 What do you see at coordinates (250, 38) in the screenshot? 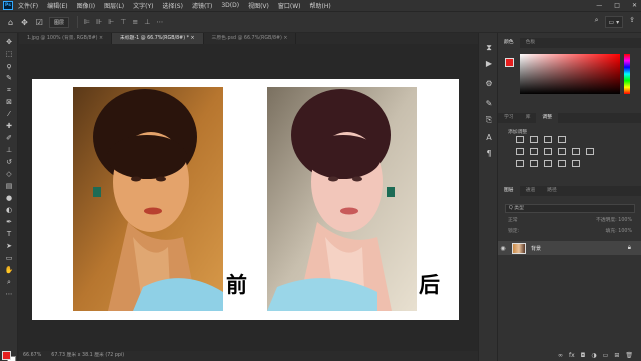
I see `tab-primary-colors: 三原色.psd @ 66.7%(RGB/8#) ×` at bounding box center [250, 38].